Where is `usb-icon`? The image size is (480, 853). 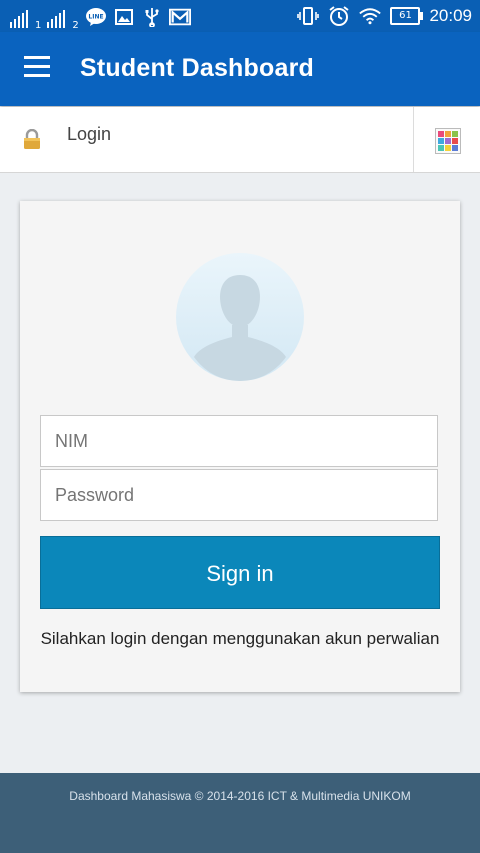 usb-icon is located at coordinates (152, 17).